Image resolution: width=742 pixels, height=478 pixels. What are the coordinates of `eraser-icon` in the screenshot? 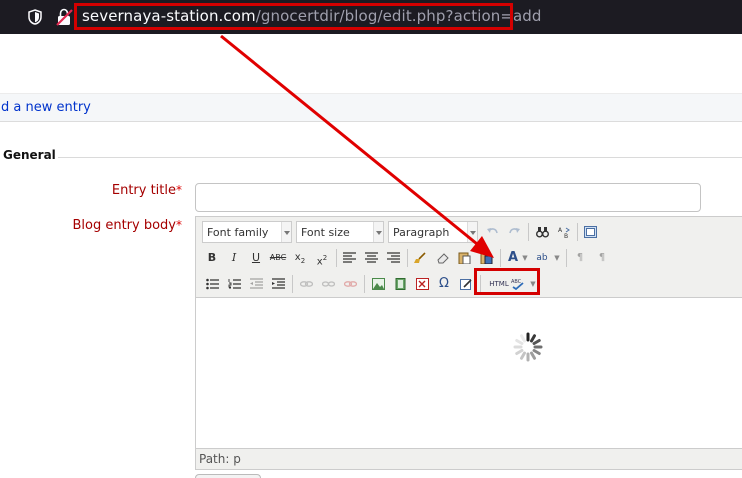 It's located at (442, 258).